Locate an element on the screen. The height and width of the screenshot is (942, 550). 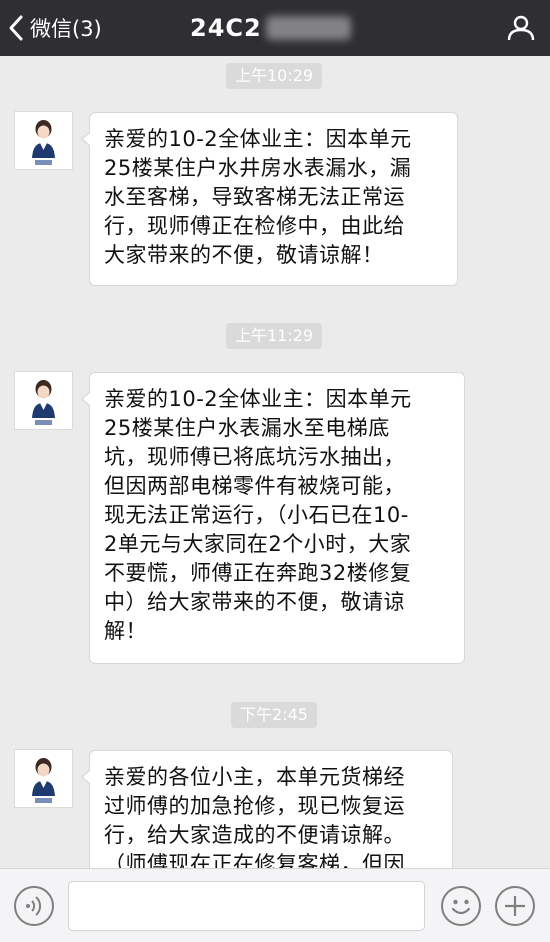
message-line: 但因两部电梯零件有被烧可能， is located at coordinates (254, 486).